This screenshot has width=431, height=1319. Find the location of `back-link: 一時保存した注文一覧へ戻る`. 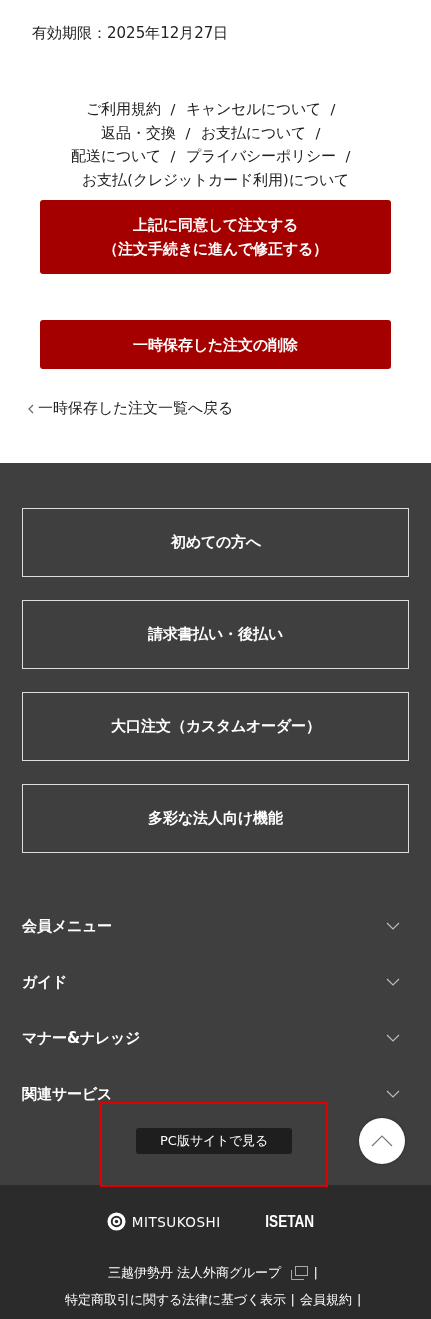

back-link: 一時保存した注文一覧へ戻る is located at coordinates (130, 408).